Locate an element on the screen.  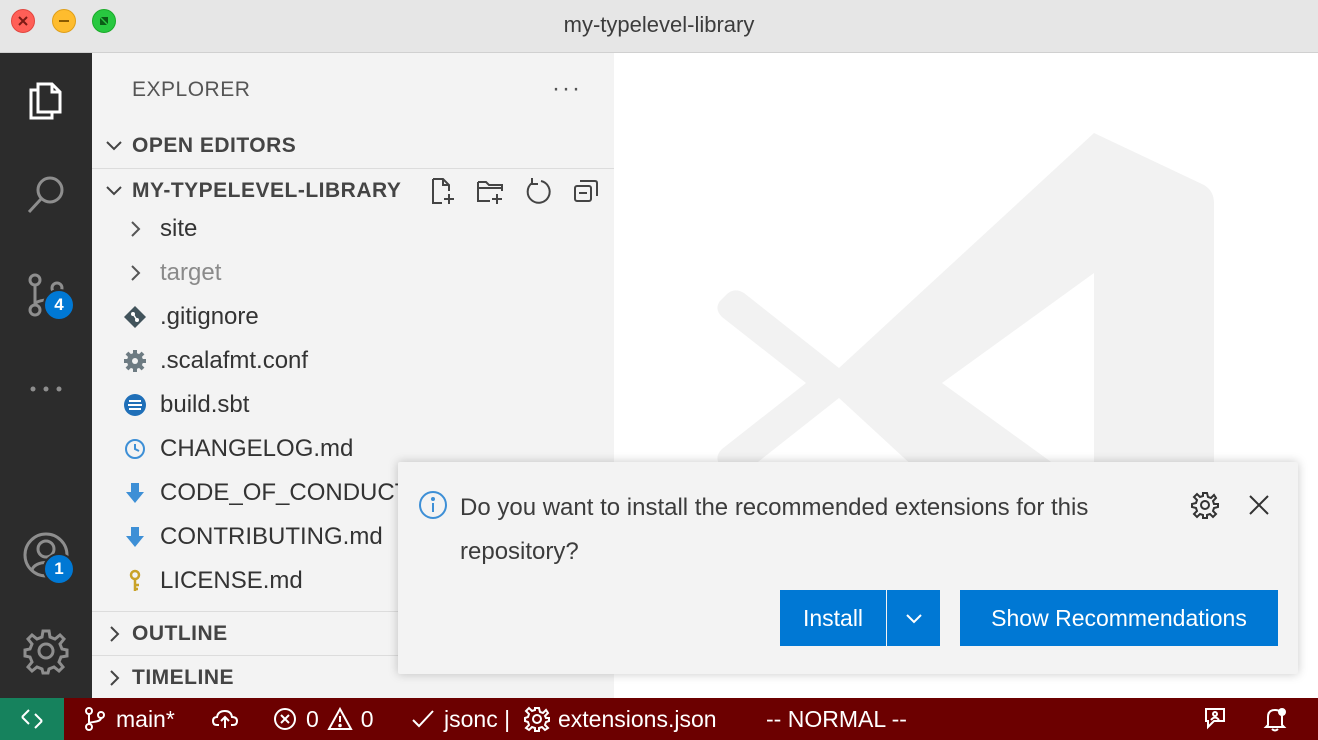
branch-name: main* is located at coordinates (145, 718).